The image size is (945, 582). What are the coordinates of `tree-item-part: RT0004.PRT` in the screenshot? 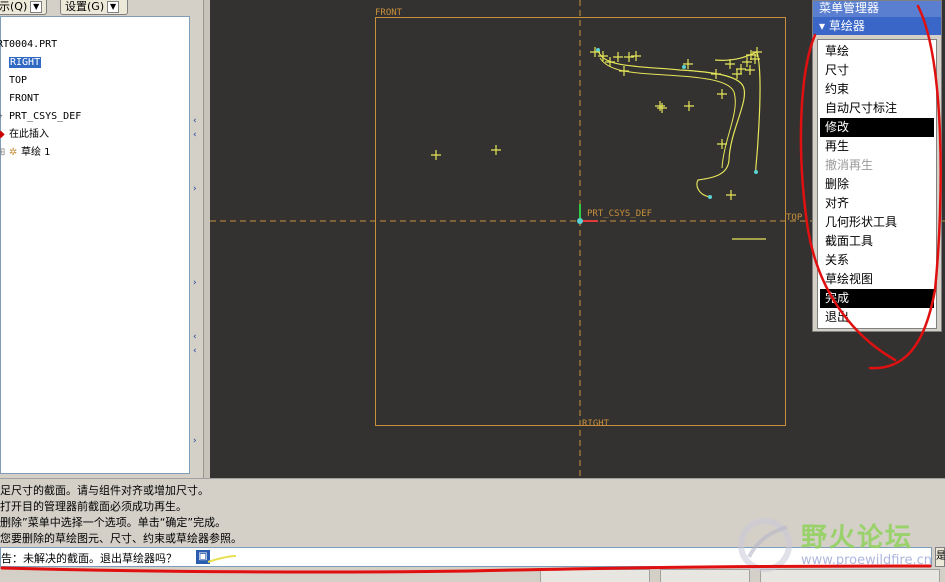 It's located at (28, 45).